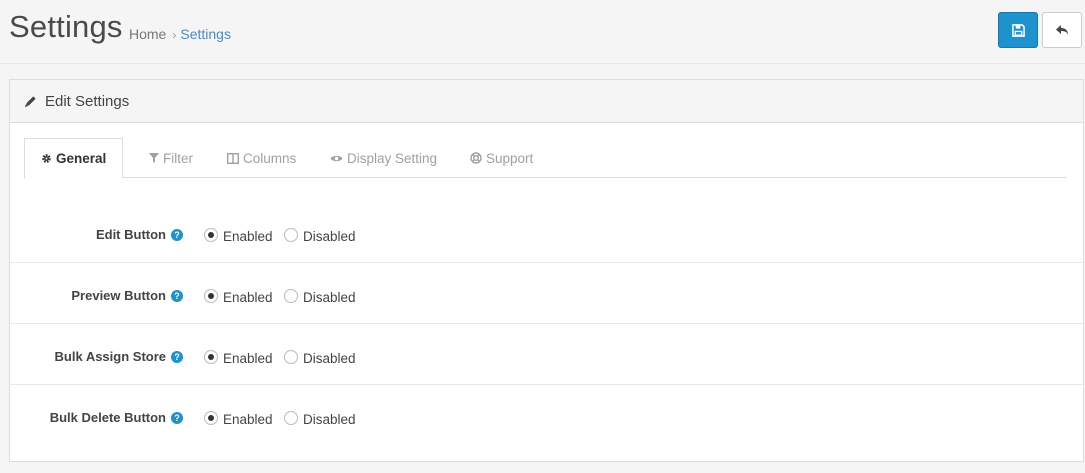  I want to click on pencil-icon, so click(30, 101).